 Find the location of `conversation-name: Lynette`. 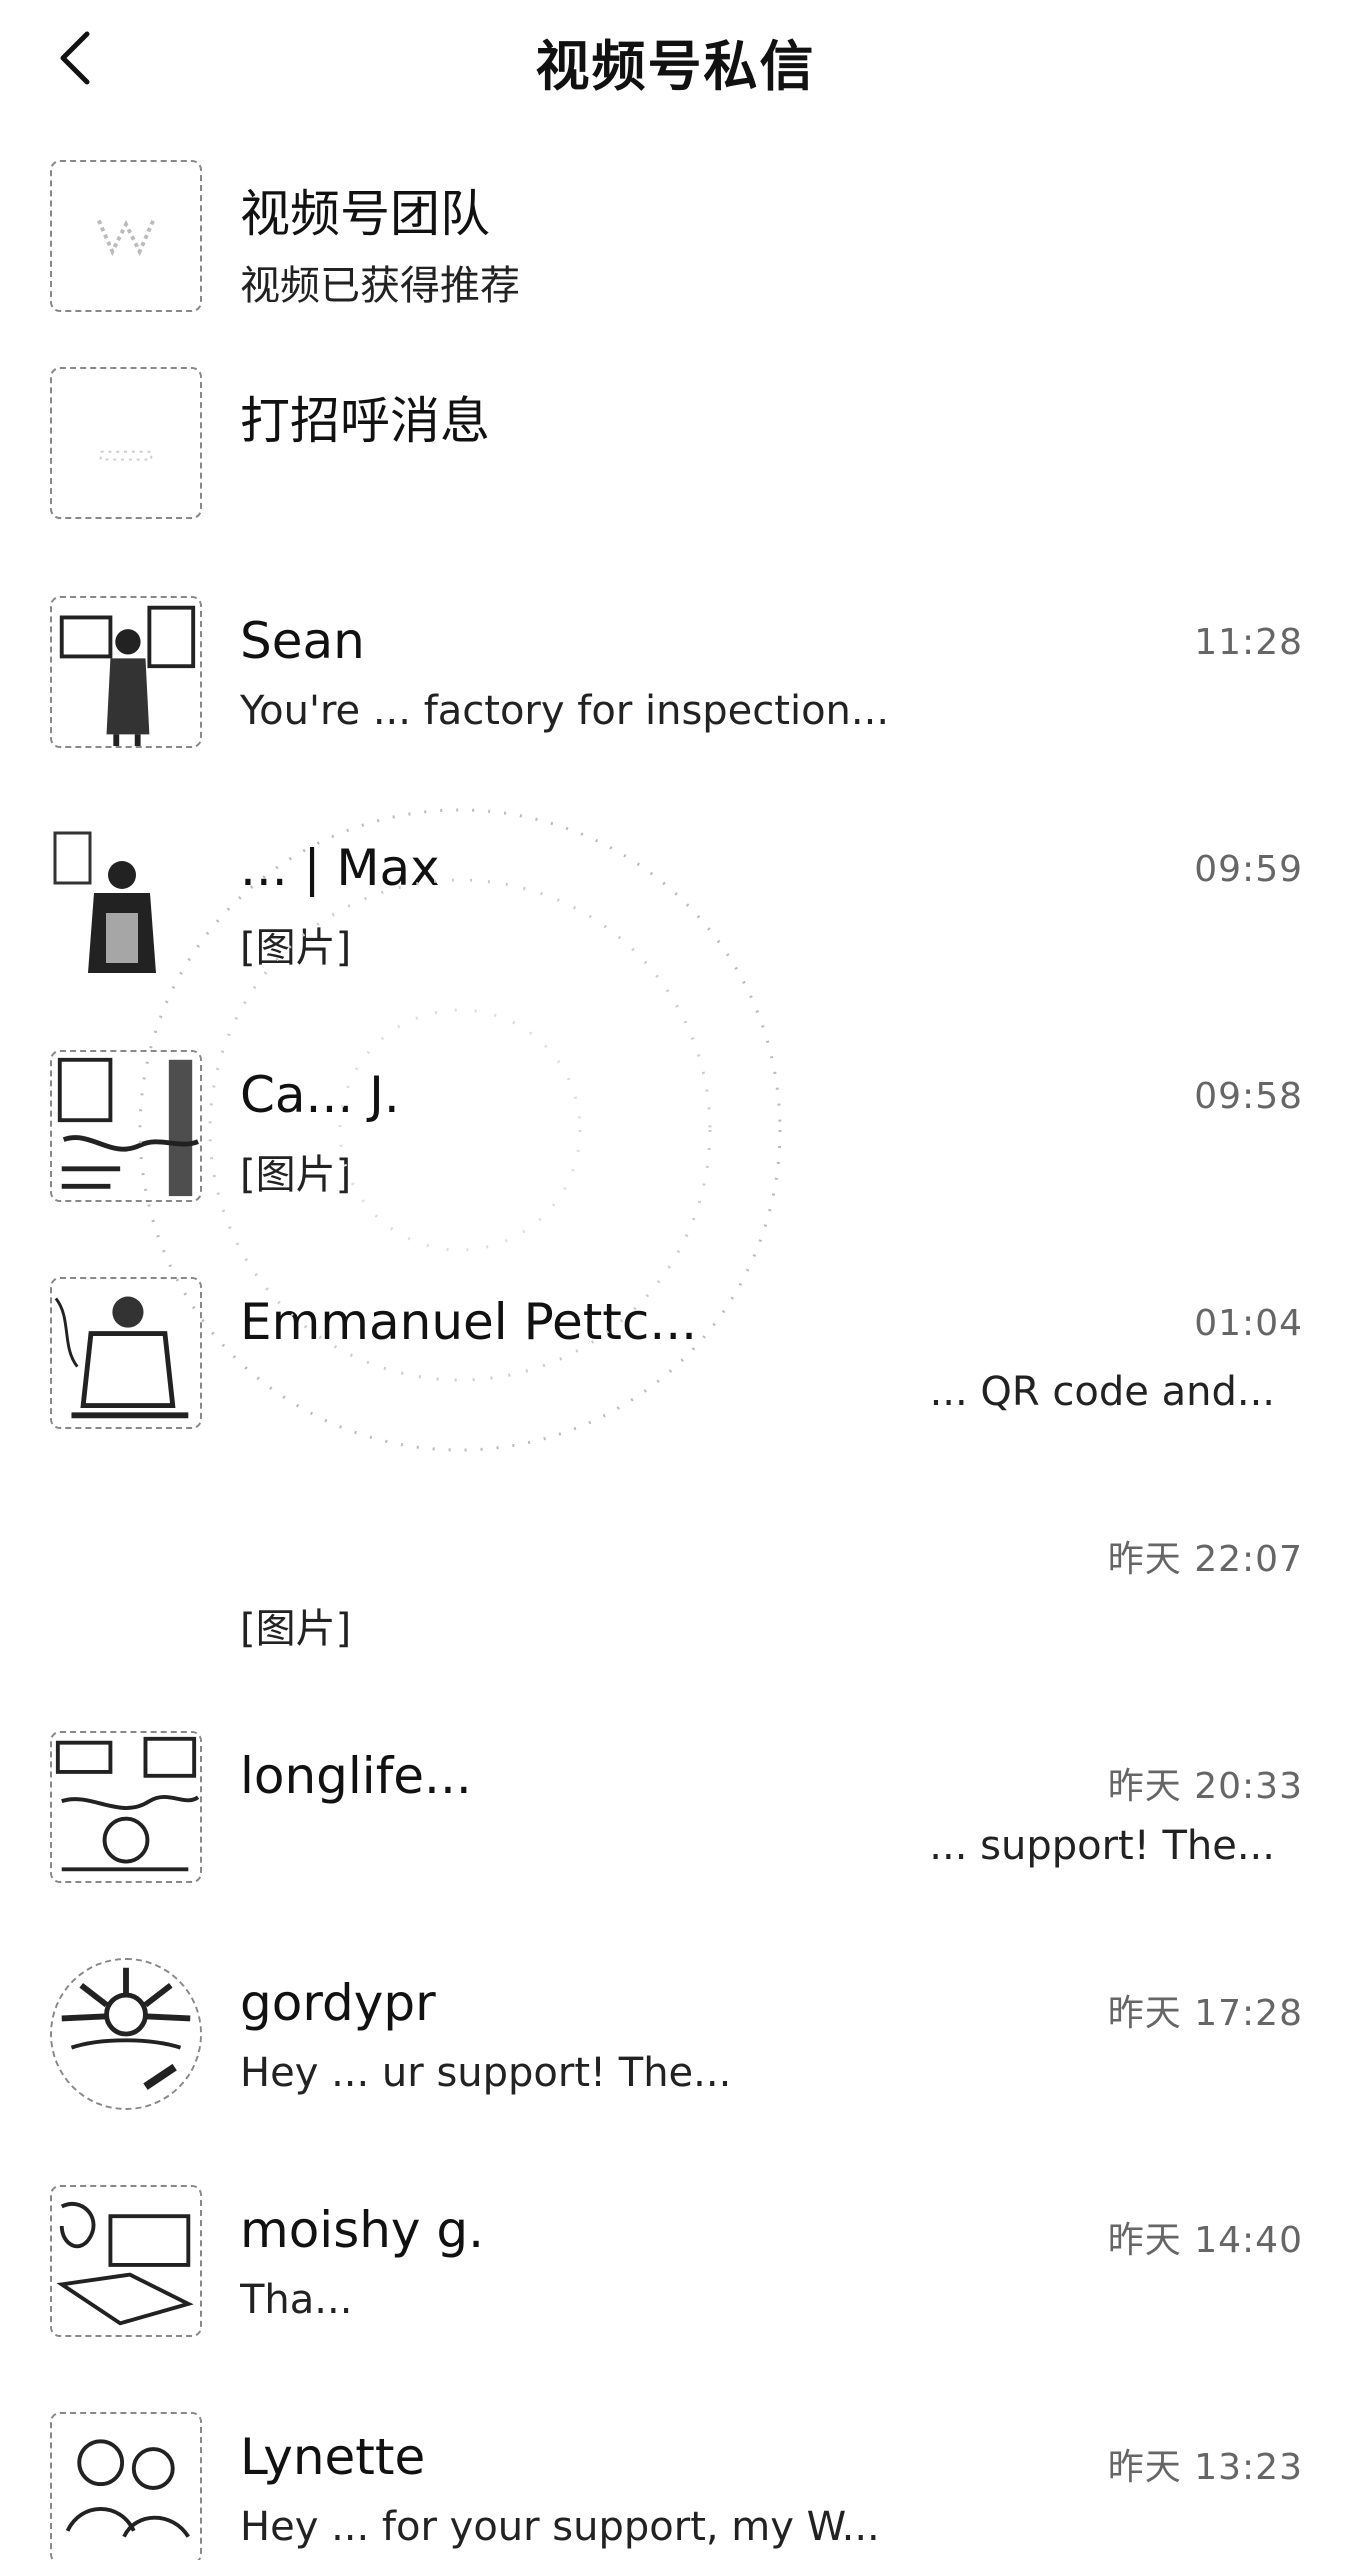

conversation-name: Lynette is located at coordinates (333, 2457).